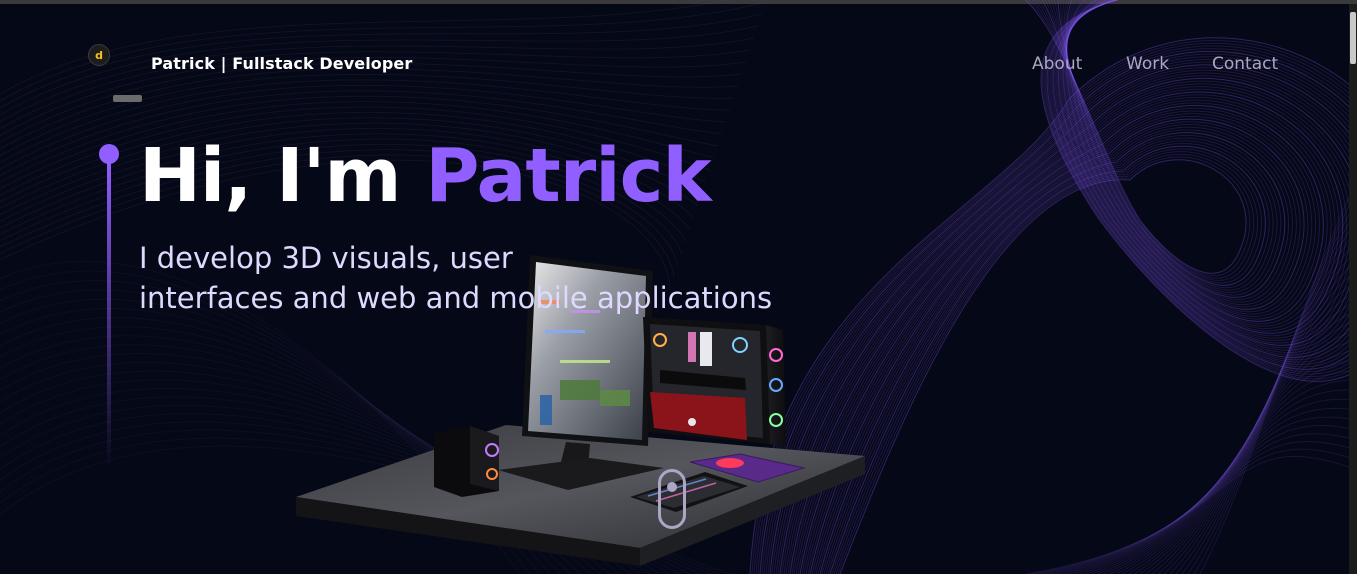 The height and width of the screenshot is (574, 1357). Describe the element at coordinates (281, 63) in the screenshot. I see `brand-title: Patrick | Fullstack Developer` at that location.